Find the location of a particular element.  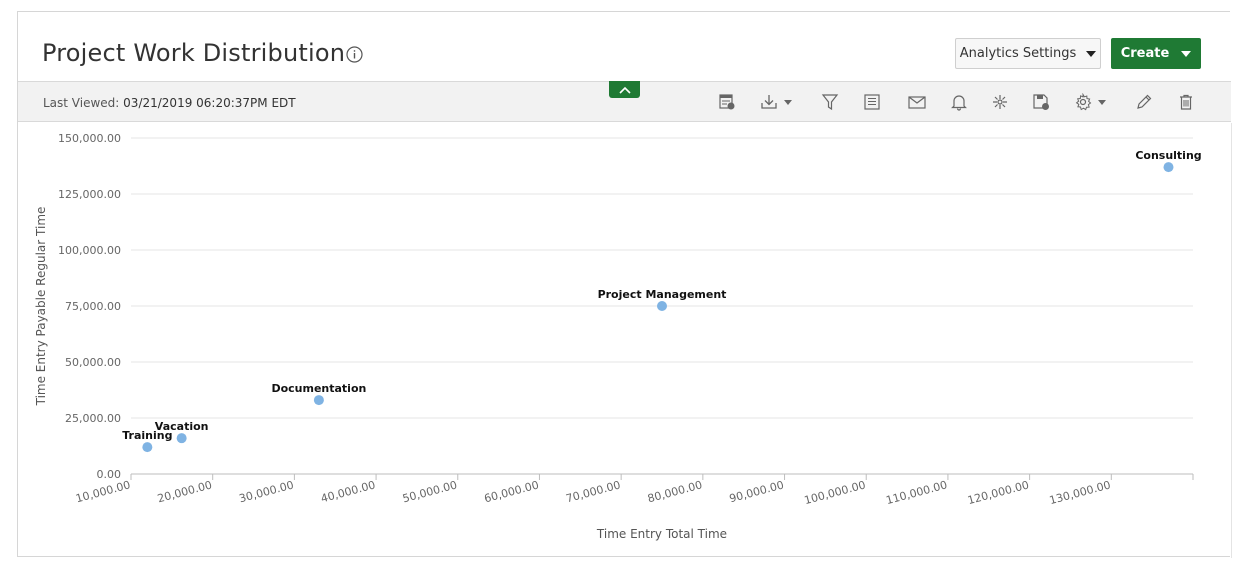

info-icon is located at coordinates (354, 54).